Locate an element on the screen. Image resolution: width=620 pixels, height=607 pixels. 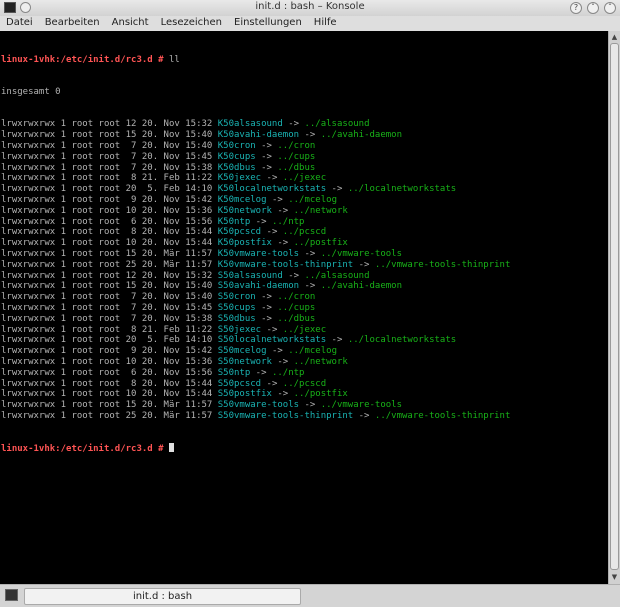
menu-einstellungen: Einstellungen is located at coordinates (268, 23).